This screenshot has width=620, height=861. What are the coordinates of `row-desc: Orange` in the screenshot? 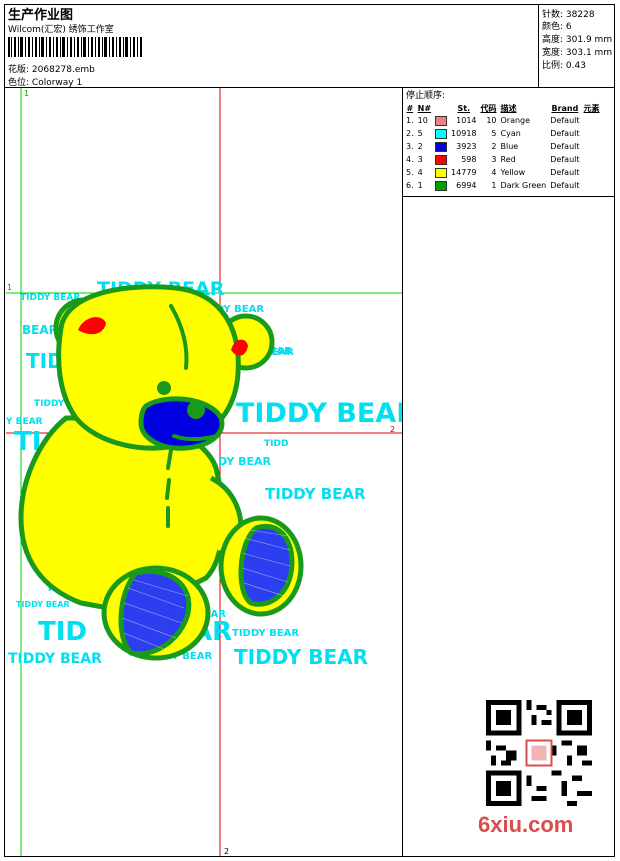 It's located at (515, 120).